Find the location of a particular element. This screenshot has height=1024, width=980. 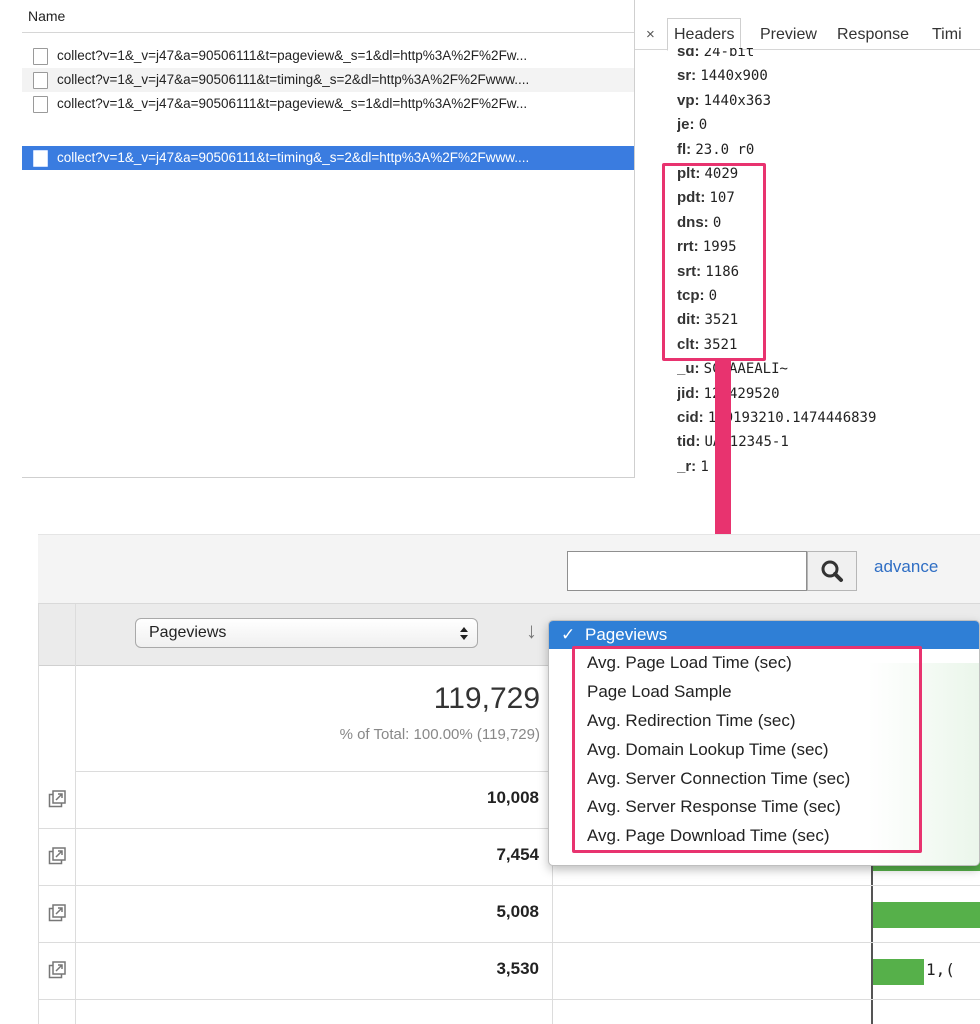

query-param: dit: 3521 is located at coordinates (707, 320).